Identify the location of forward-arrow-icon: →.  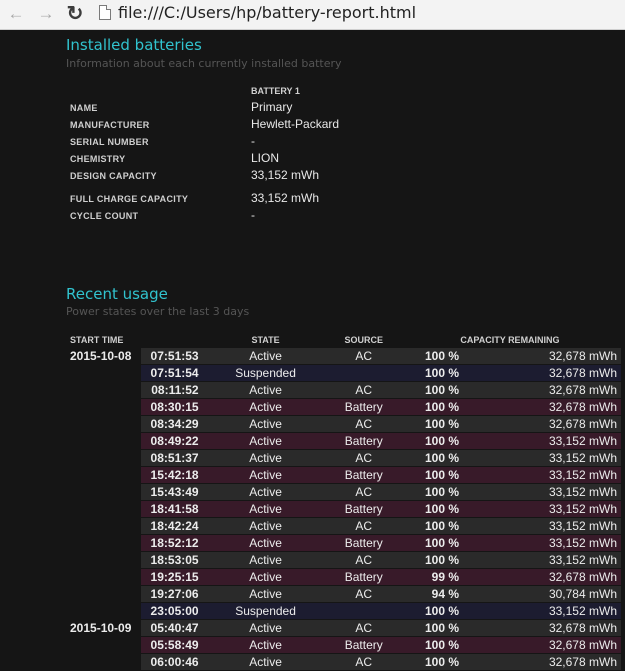
(46, 14).